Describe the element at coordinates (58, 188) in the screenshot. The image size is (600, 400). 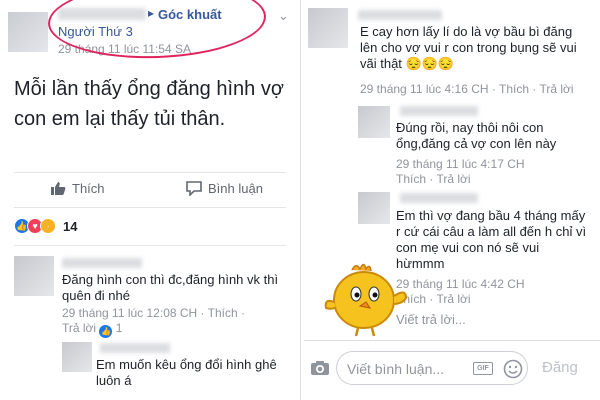
I see `thumbs-up-icon` at that location.